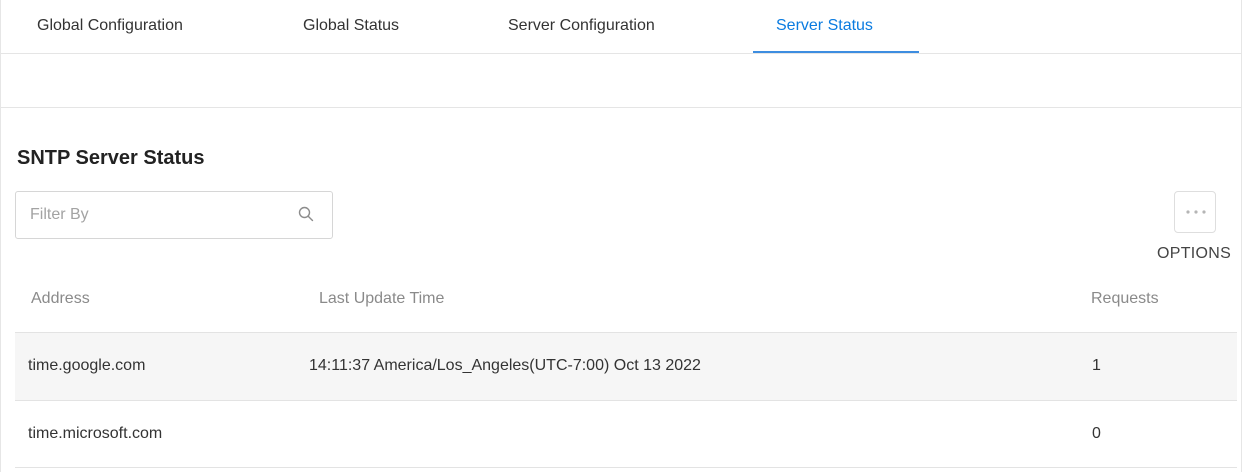 The height and width of the screenshot is (472, 1242). Describe the element at coordinates (60, 298) in the screenshot. I see `column-header-address: Address` at that location.